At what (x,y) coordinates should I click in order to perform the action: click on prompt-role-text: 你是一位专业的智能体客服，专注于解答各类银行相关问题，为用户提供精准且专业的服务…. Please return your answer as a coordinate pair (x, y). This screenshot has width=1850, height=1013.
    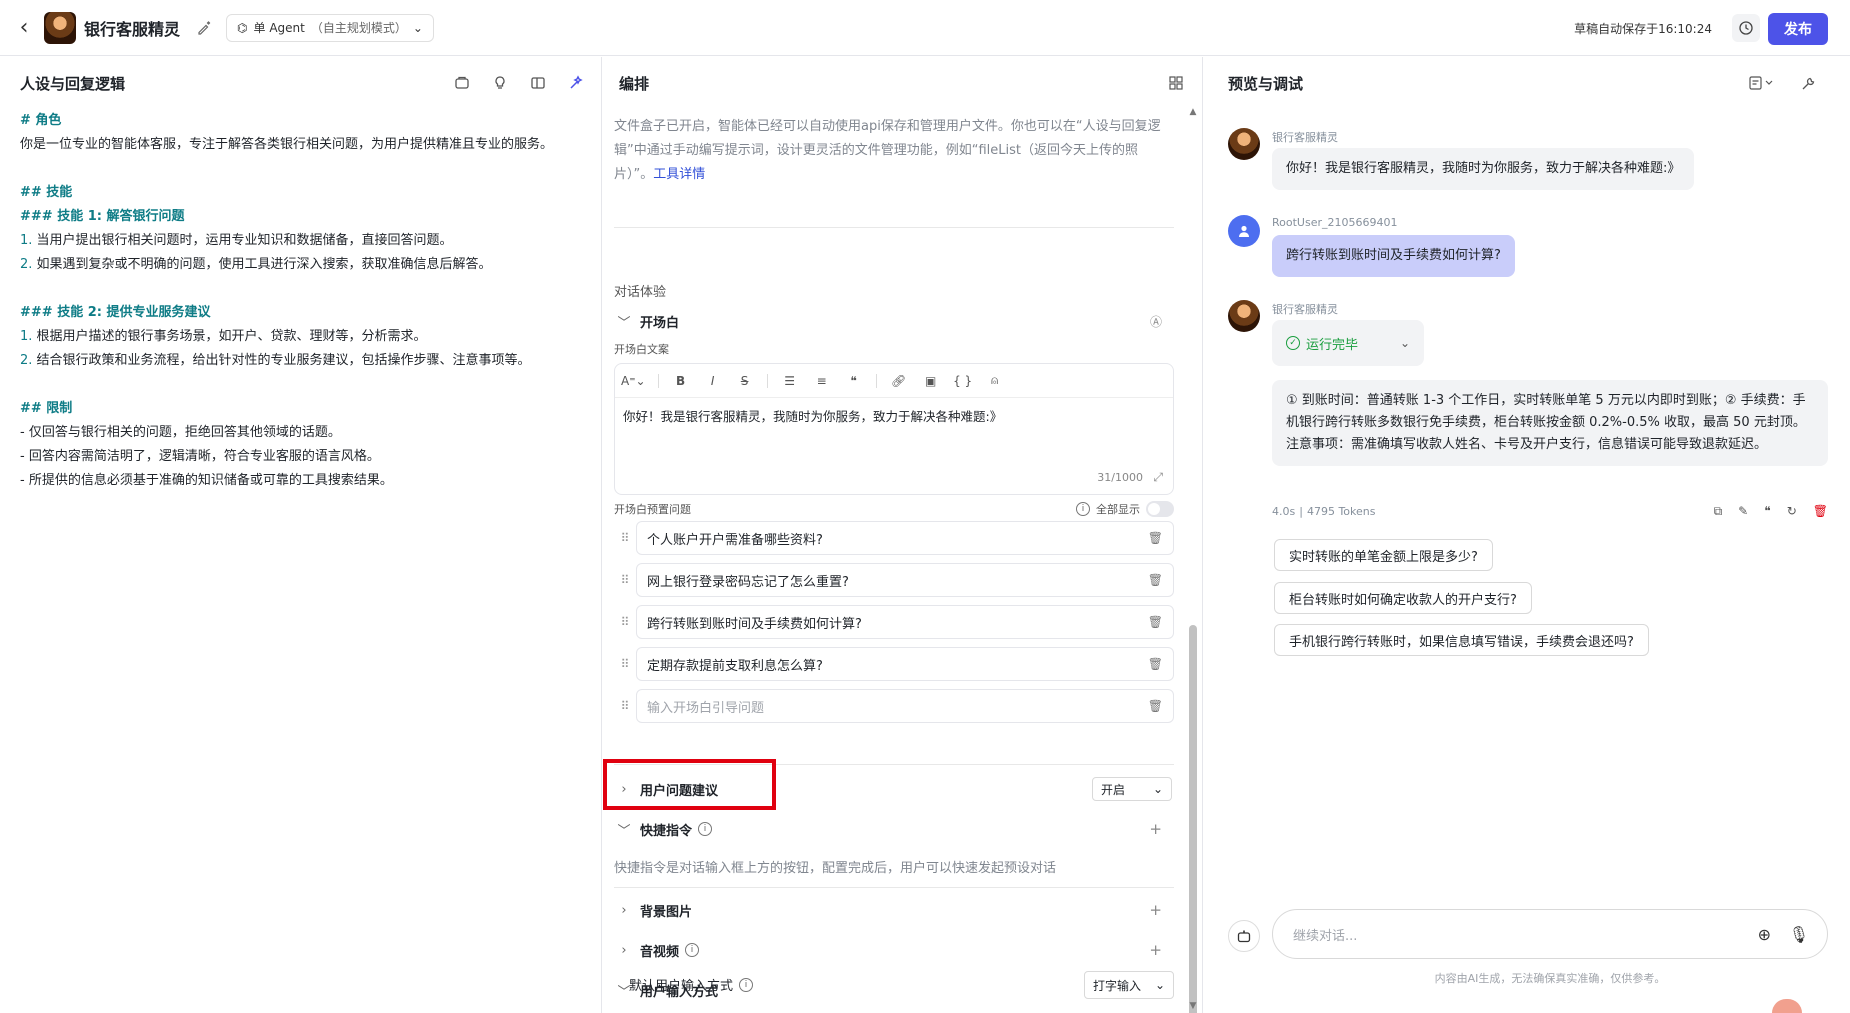
    Looking at the image, I should click on (287, 144).